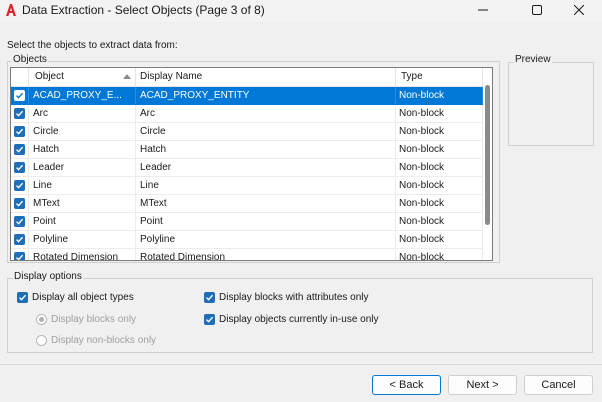  I want to click on row-object-cell: Point, so click(82, 221).